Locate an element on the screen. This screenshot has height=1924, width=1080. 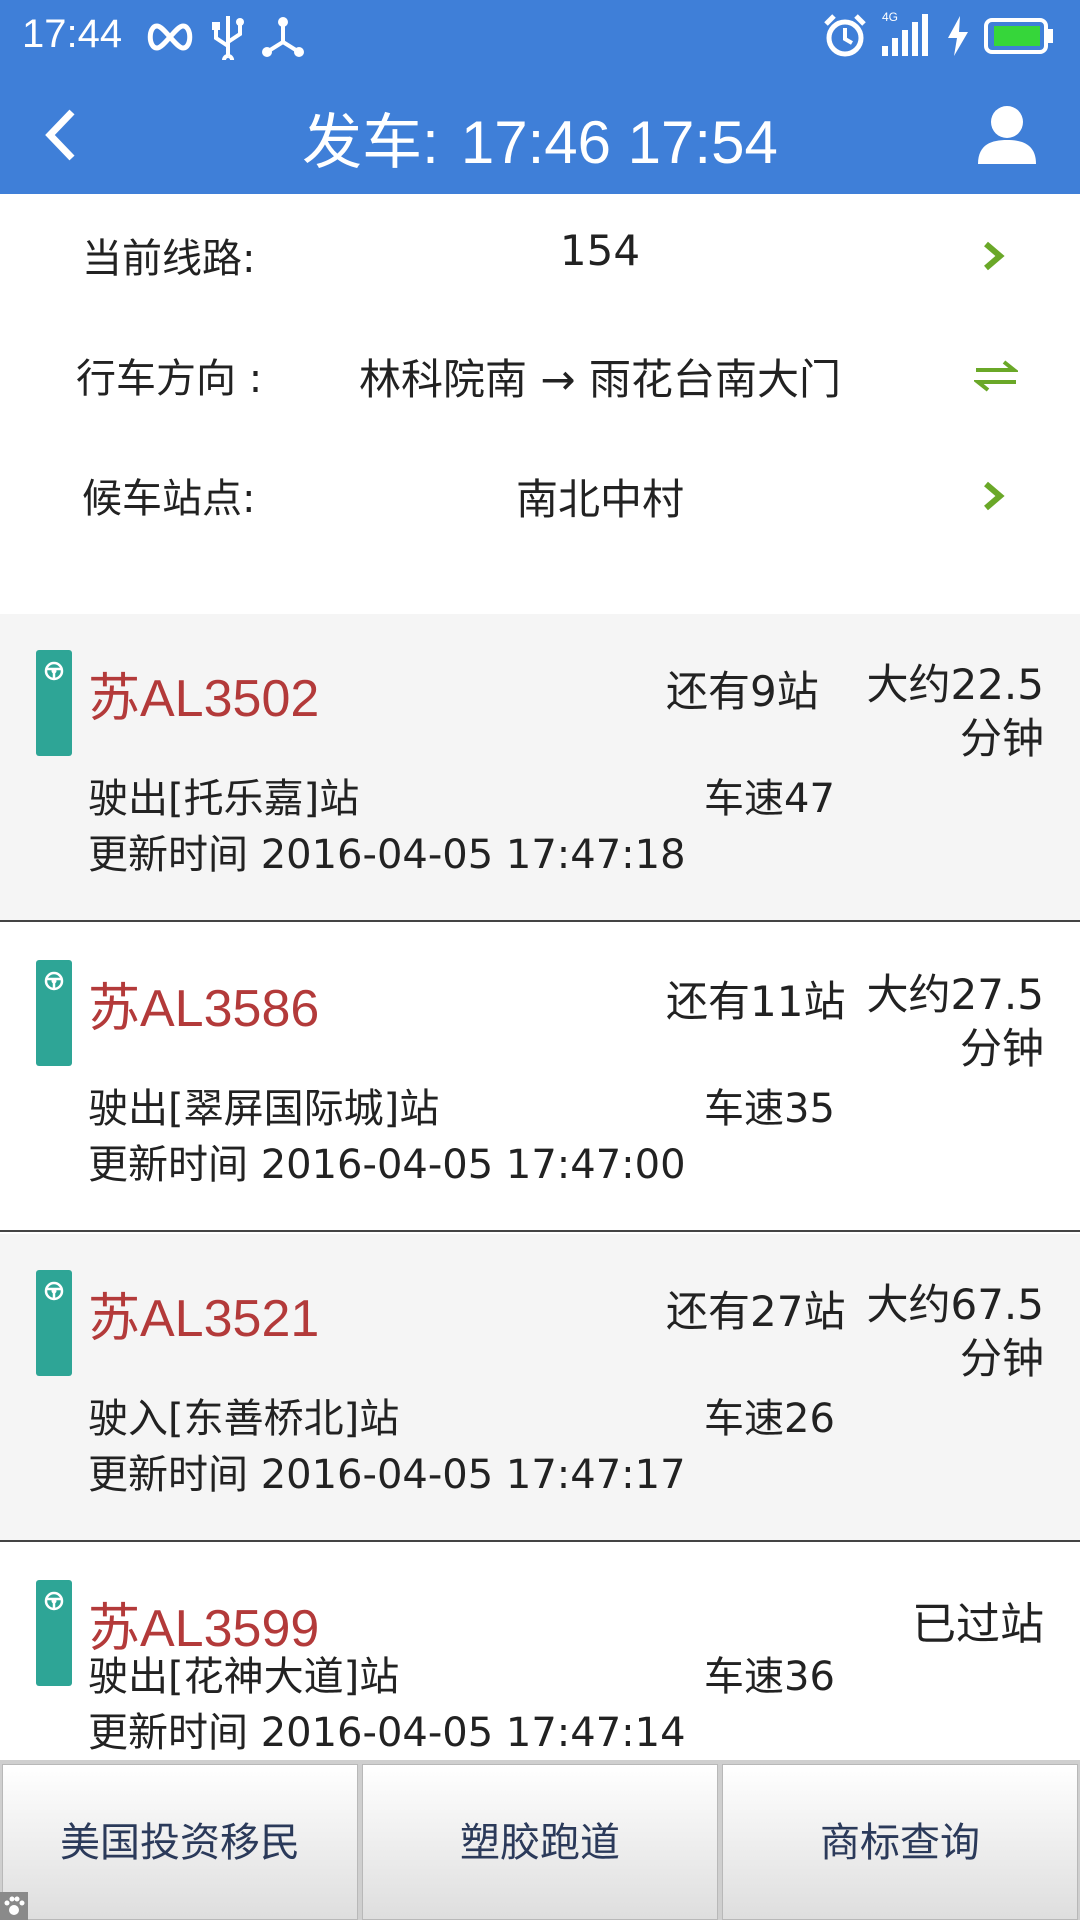
swap-arrows-icon is located at coordinates (996, 376).